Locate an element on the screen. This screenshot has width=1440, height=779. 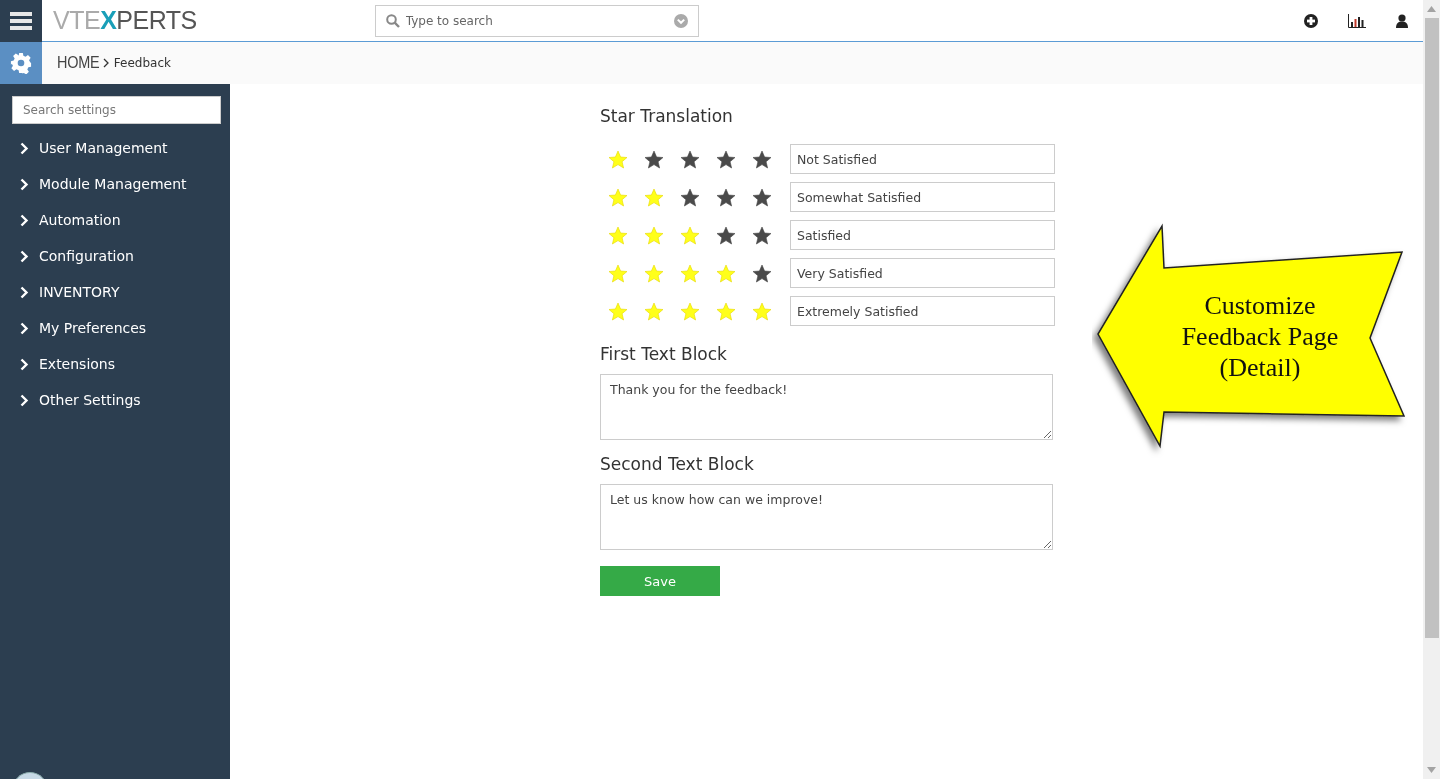
search-field: Search settings is located at coordinates (116, 110).